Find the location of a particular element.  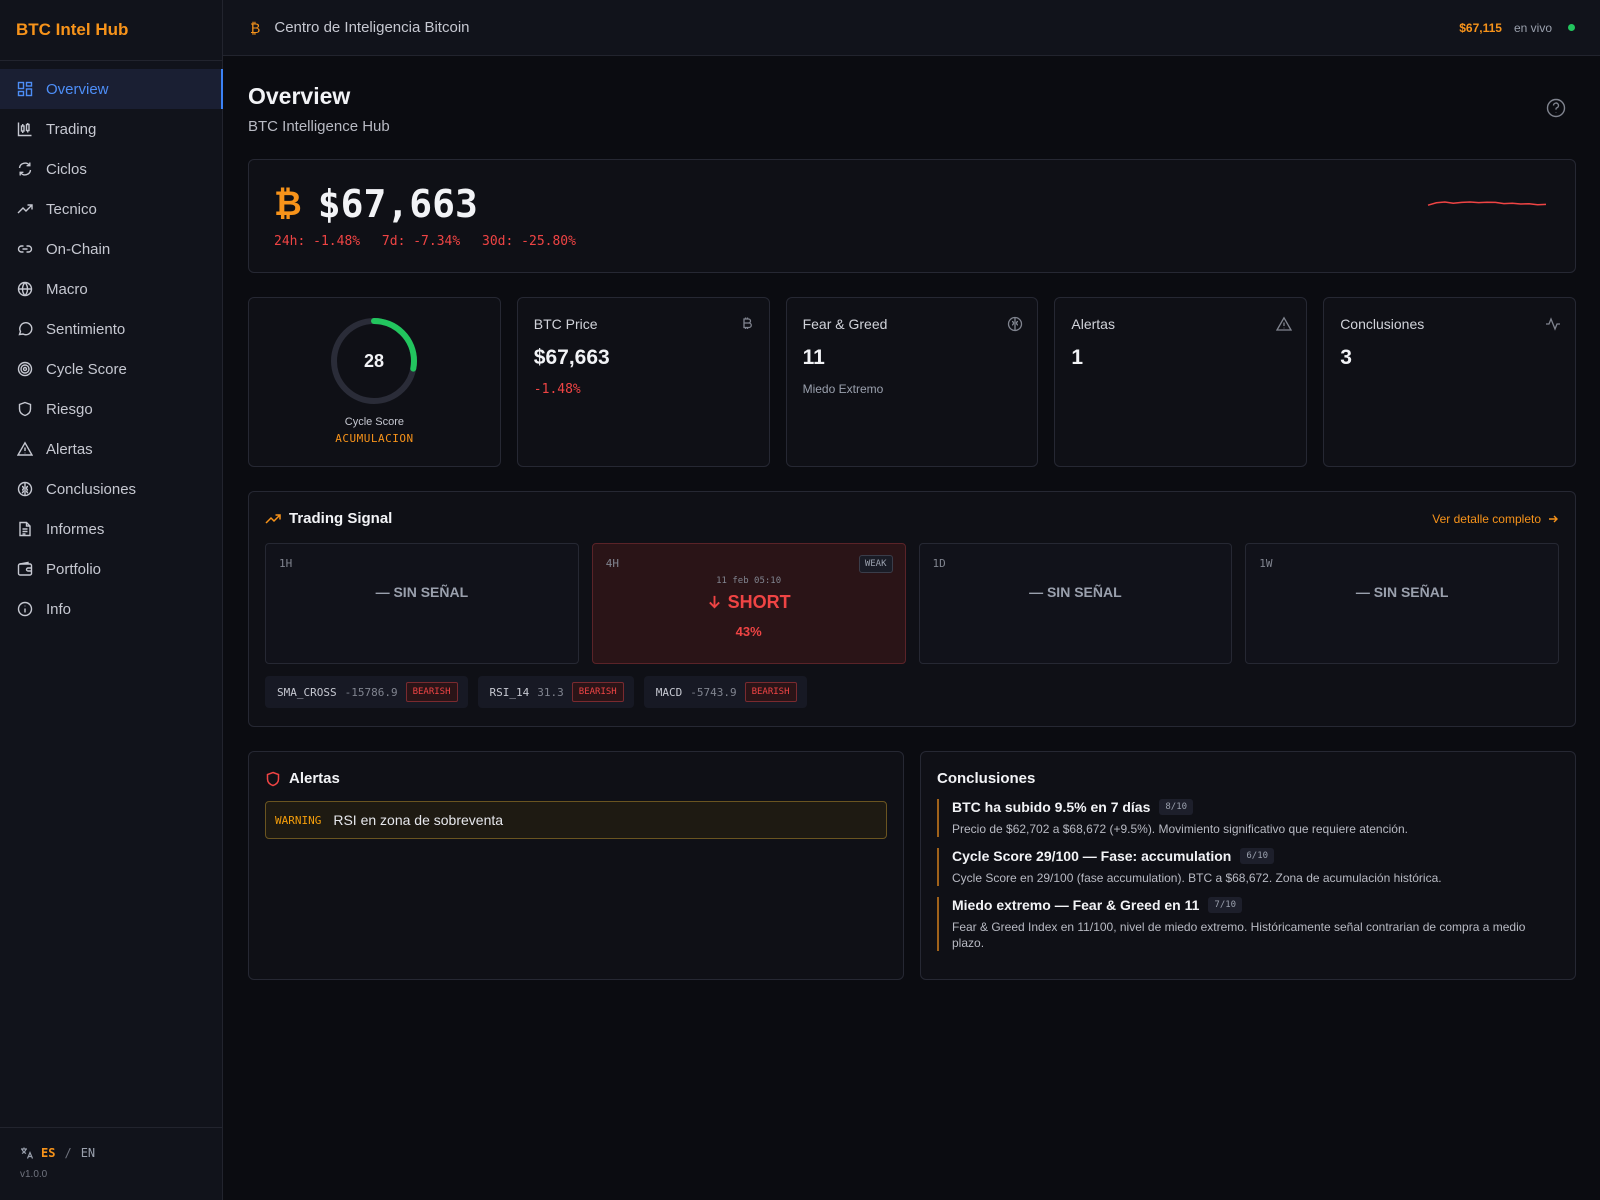

price-sparkline is located at coordinates (1487, 203).